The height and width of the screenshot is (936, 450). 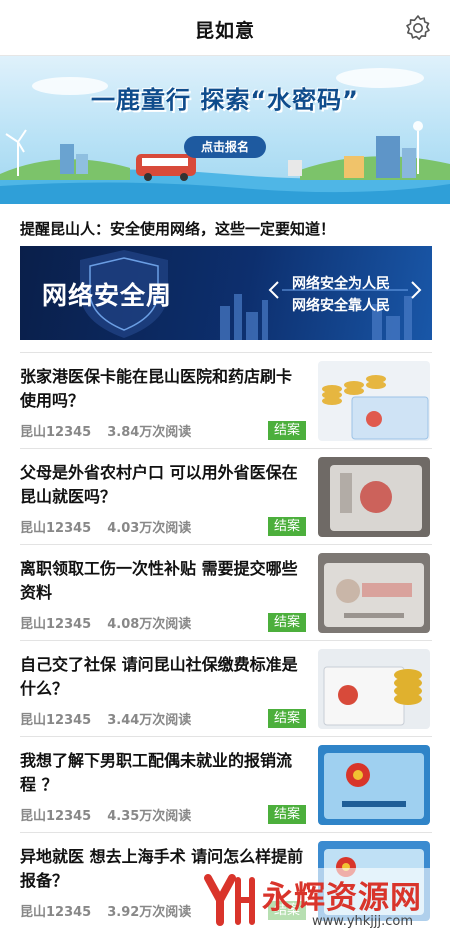 What do you see at coordinates (156, 388) in the screenshot?
I see `article-title: 张家港医保卡能在昆山医院和药店刷卡使用吗？` at bounding box center [156, 388].